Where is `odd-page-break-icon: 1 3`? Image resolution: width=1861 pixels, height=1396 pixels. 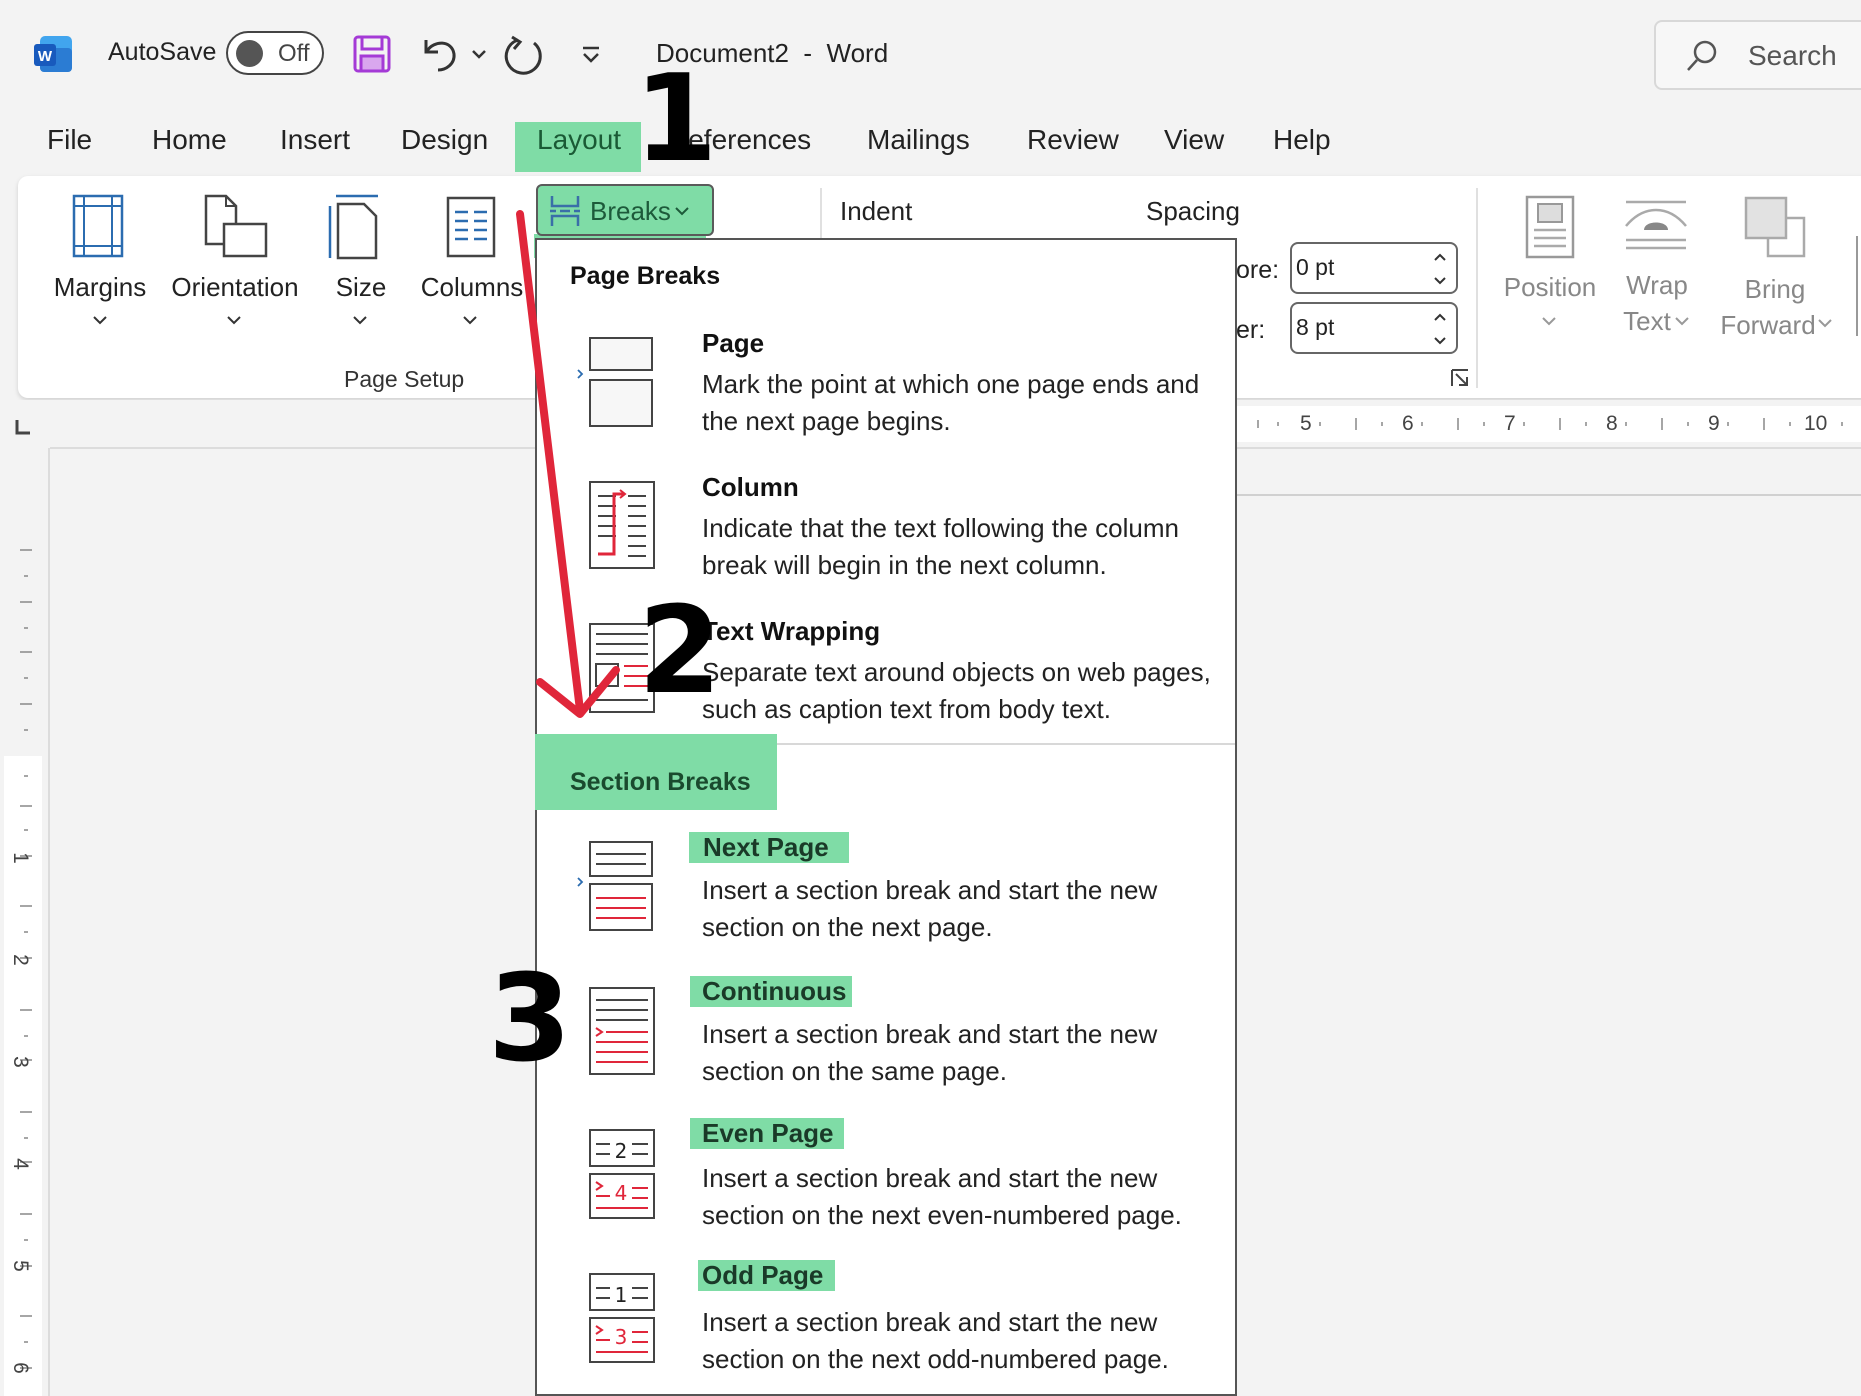
odd-page-break-icon: 1 3 is located at coordinates (622, 1318).